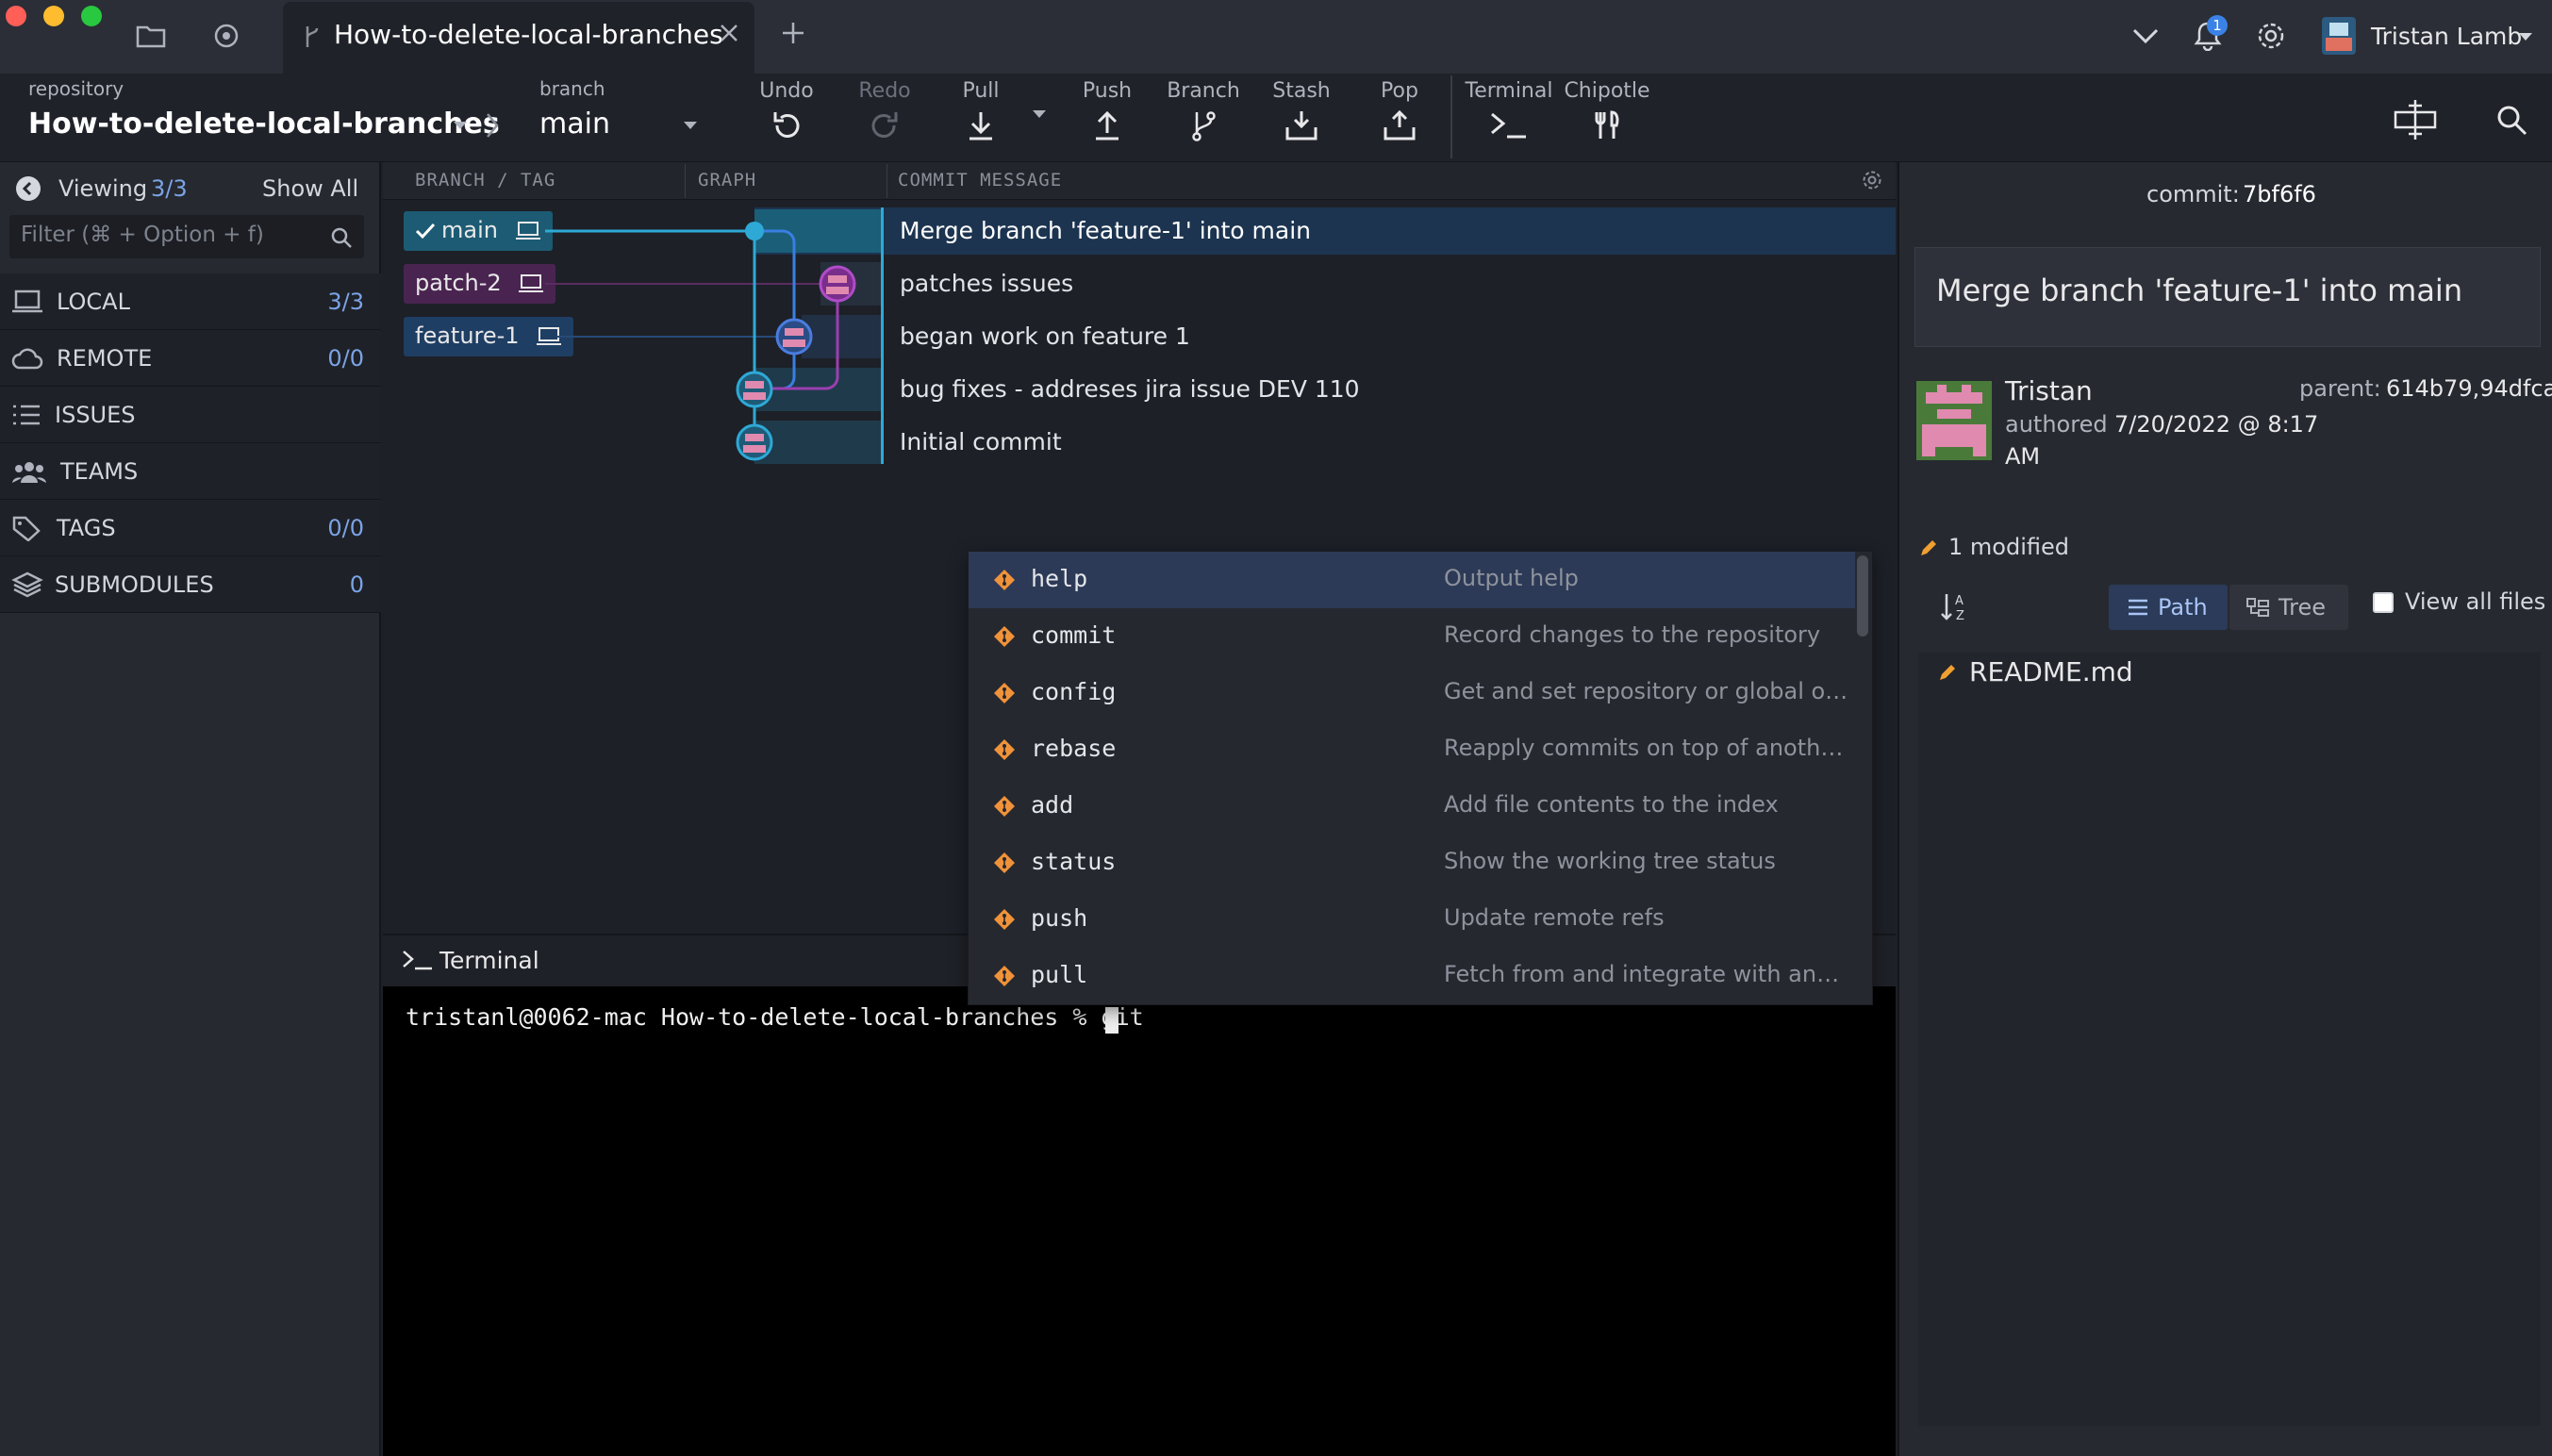 The width and height of the screenshot is (2552, 1456). I want to click on autocomplete-item: add Add file contents to the index, so click(1412, 806).